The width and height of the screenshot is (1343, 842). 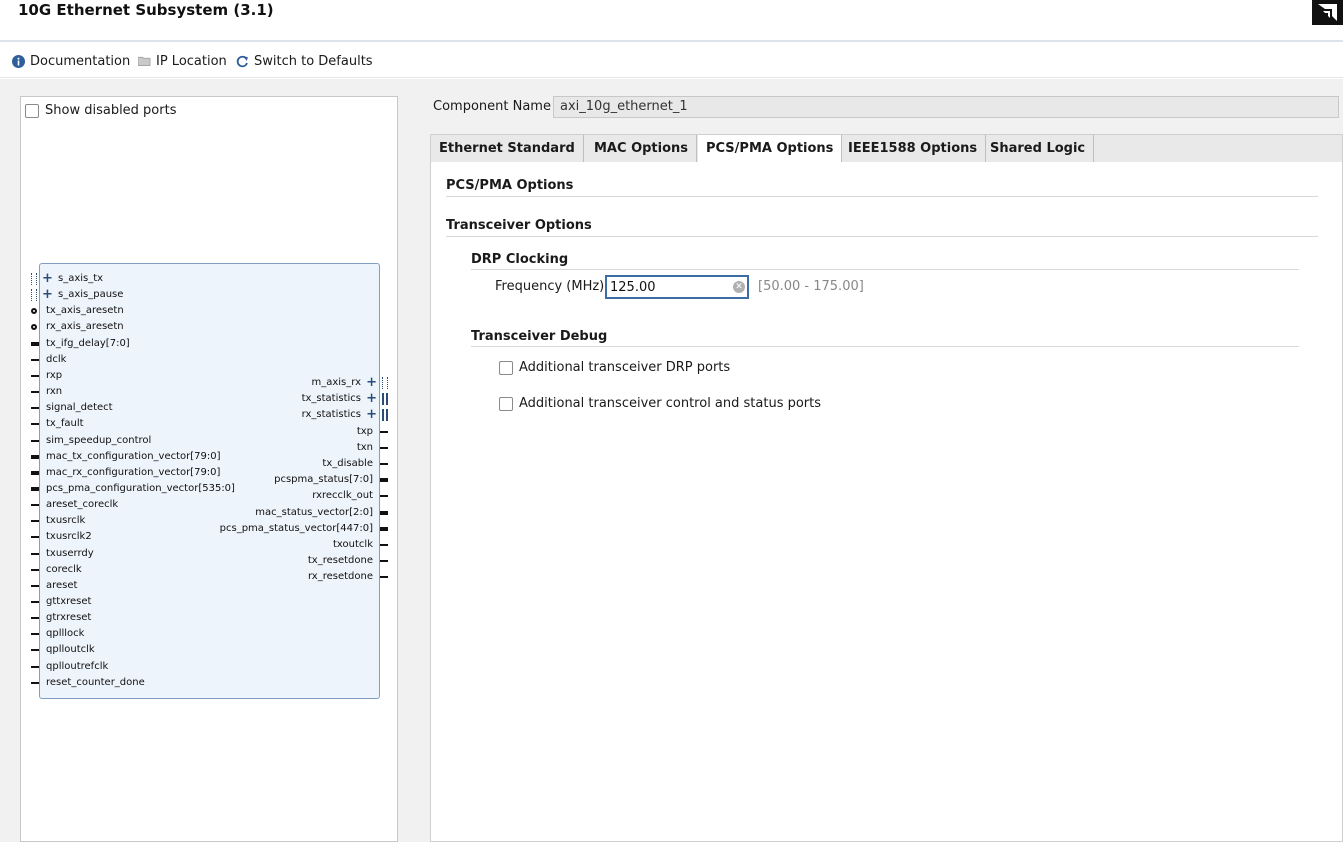 I want to click on clear-icon: ✕, so click(x=739, y=287).